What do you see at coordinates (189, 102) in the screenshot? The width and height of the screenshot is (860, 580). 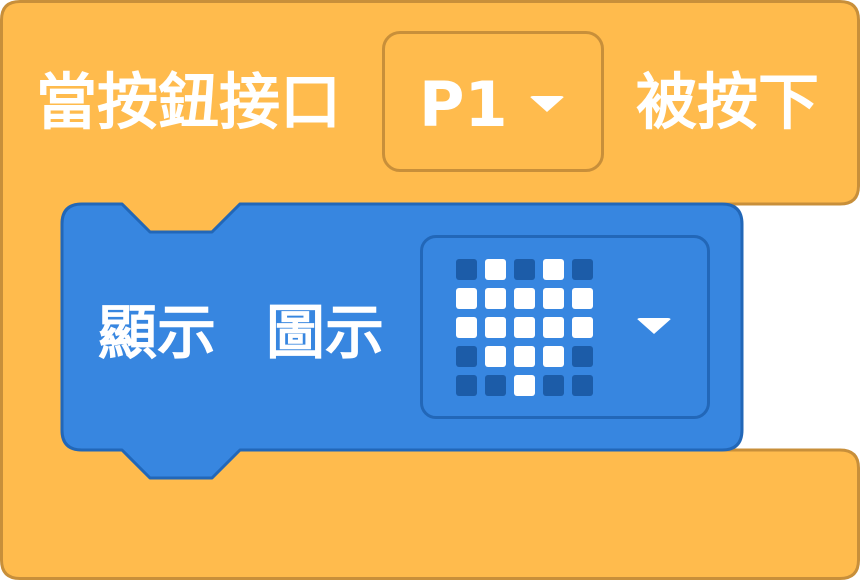 I see `event-prefix-label: 當按鈕接口` at bounding box center [189, 102].